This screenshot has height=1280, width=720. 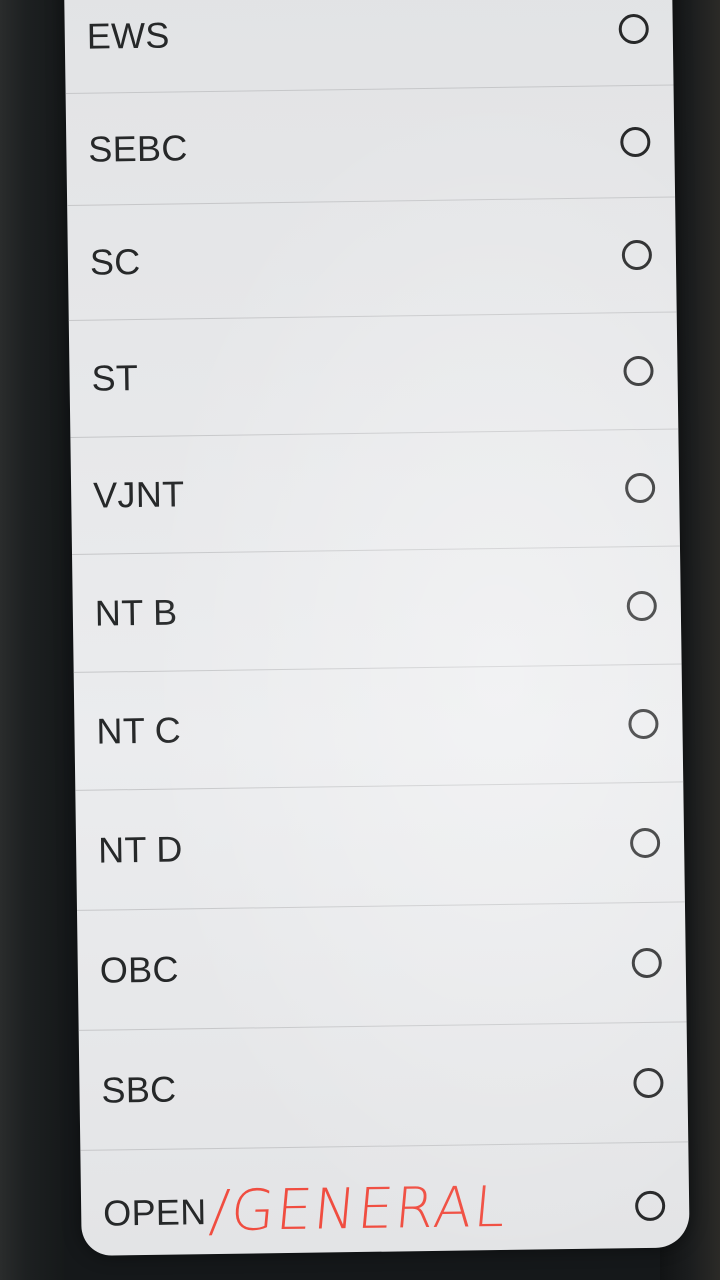 What do you see at coordinates (381, 966) in the screenshot?
I see `option-row-obc: OBC` at bounding box center [381, 966].